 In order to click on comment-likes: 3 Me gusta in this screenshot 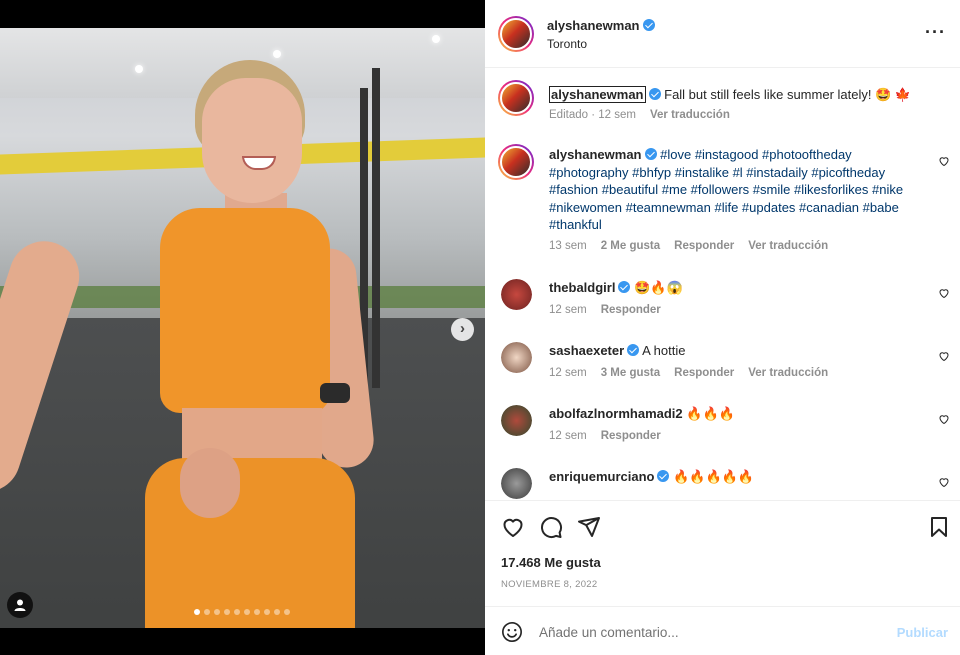, I will do `click(630, 373)`.